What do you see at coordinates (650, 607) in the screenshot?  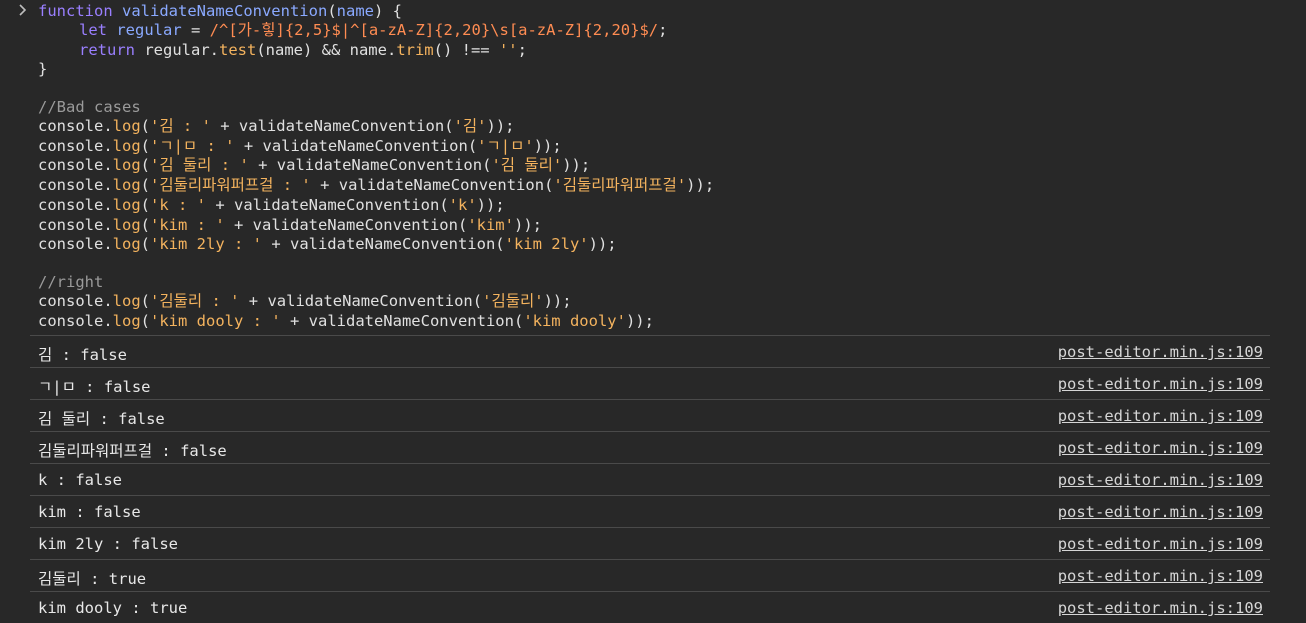 I see `console-output-row: kim dooly : true post-editor.min.js:109` at bounding box center [650, 607].